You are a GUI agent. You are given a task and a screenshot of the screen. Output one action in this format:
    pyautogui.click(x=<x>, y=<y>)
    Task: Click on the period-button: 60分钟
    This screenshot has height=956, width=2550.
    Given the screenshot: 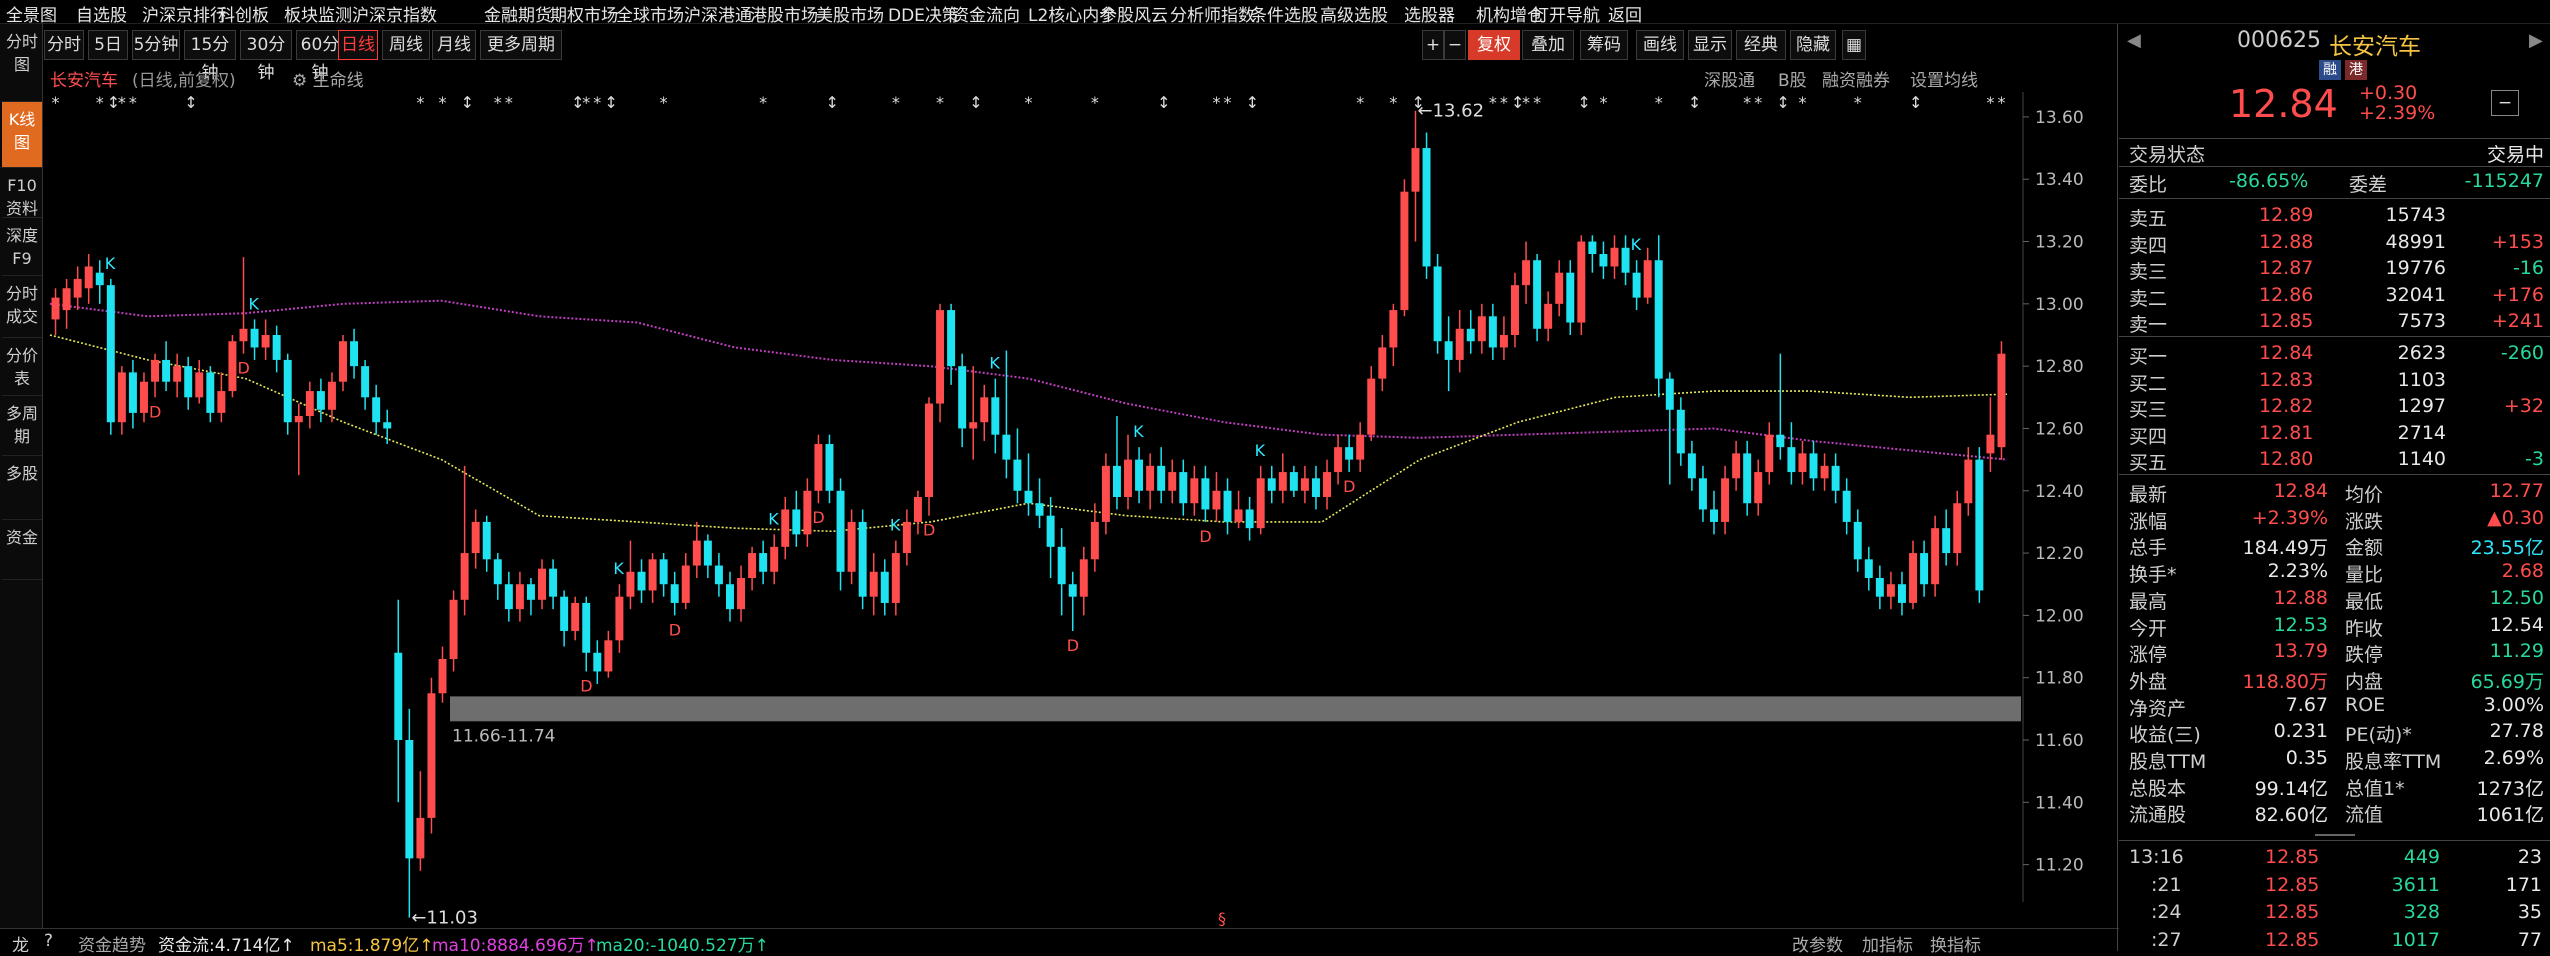 What is the action you would take?
    pyautogui.click(x=320, y=56)
    